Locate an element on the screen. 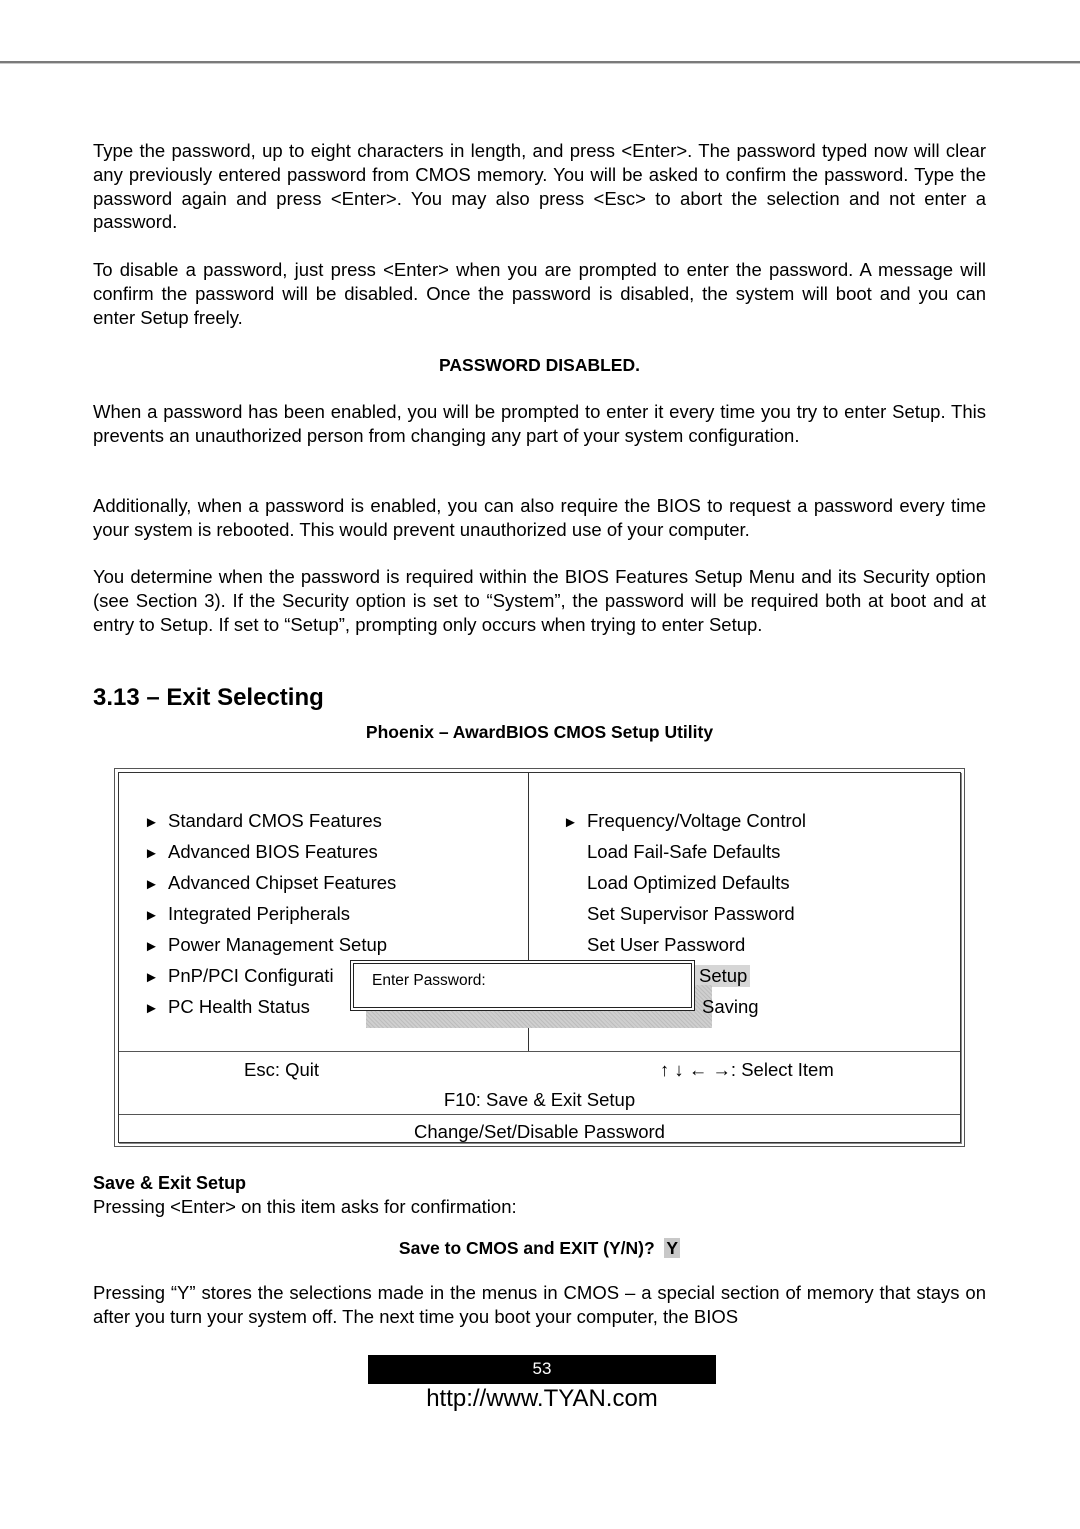  item-help-text: Change/Set/Disable Password is located at coordinates (539, 1131).